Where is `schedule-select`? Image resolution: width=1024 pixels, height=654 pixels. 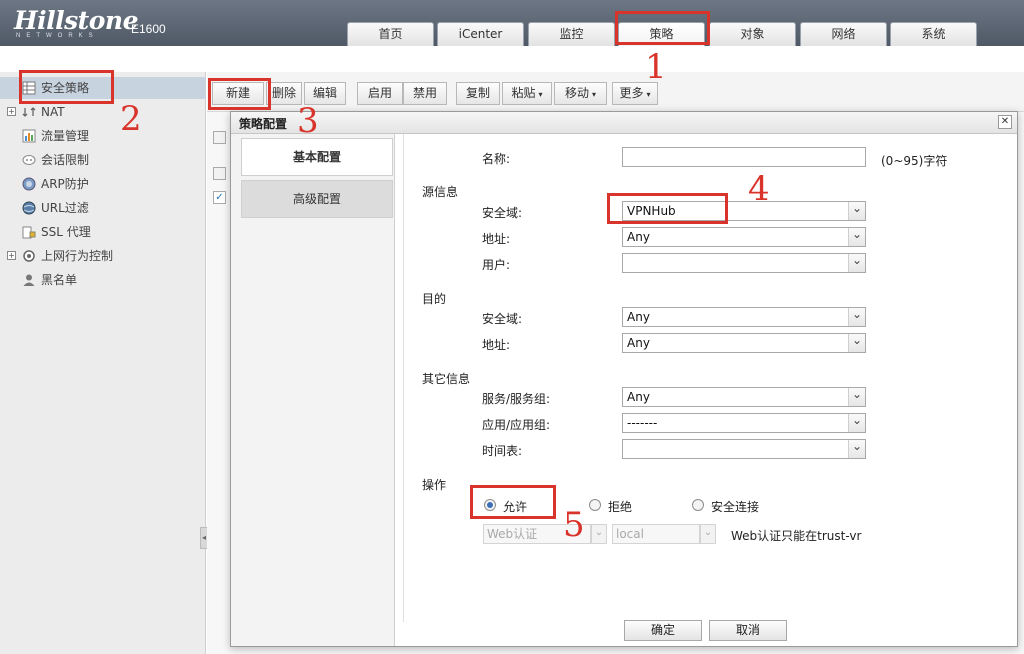 schedule-select is located at coordinates (744, 449).